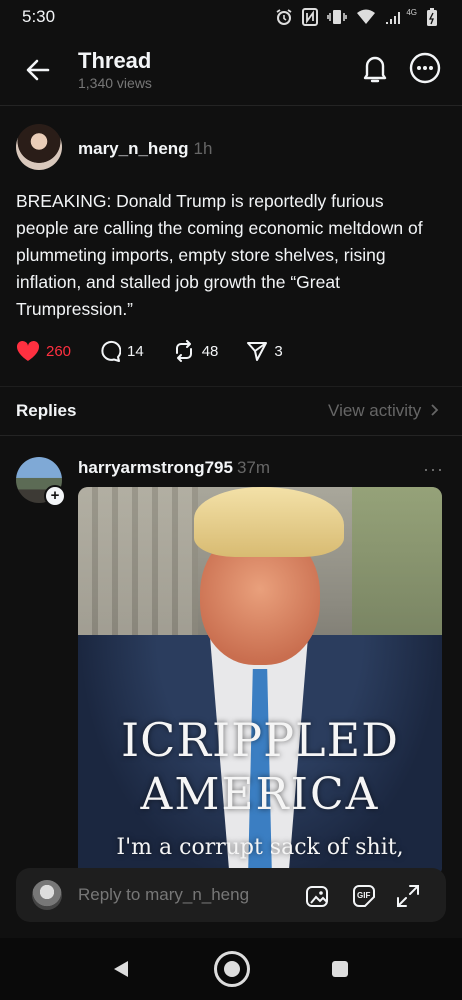 This screenshot has height=1000, width=462. What do you see at coordinates (28, 350) in the screenshot?
I see `heart-icon` at bounding box center [28, 350].